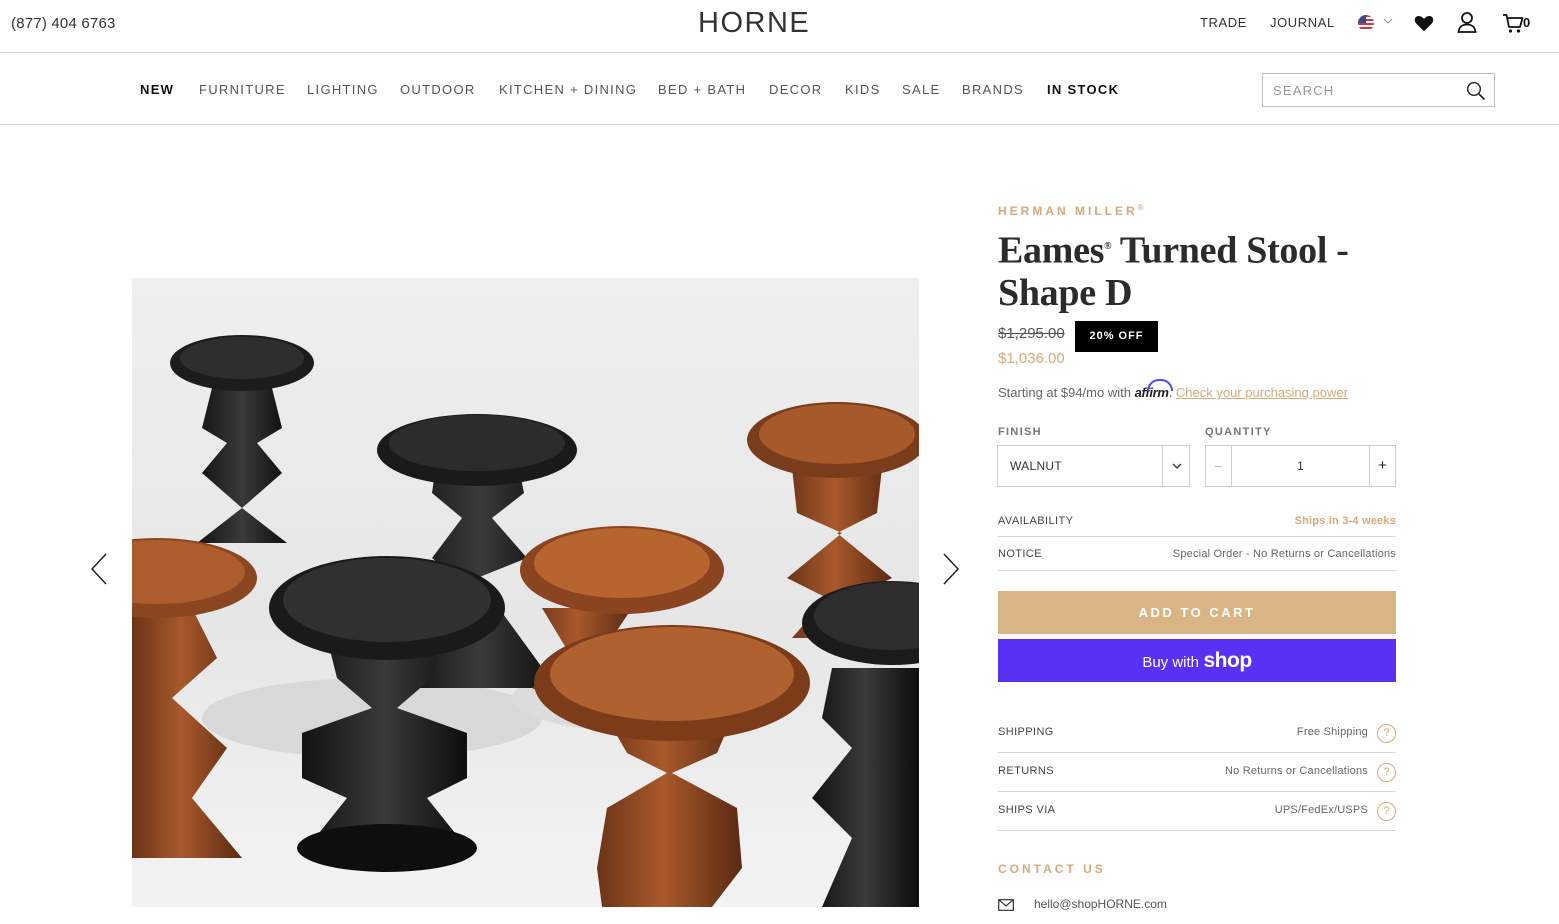  What do you see at coordinates (1386, 811) in the screenshot?
I see `ships-via-help-icon: ?` at bounding box center [1386, 811].